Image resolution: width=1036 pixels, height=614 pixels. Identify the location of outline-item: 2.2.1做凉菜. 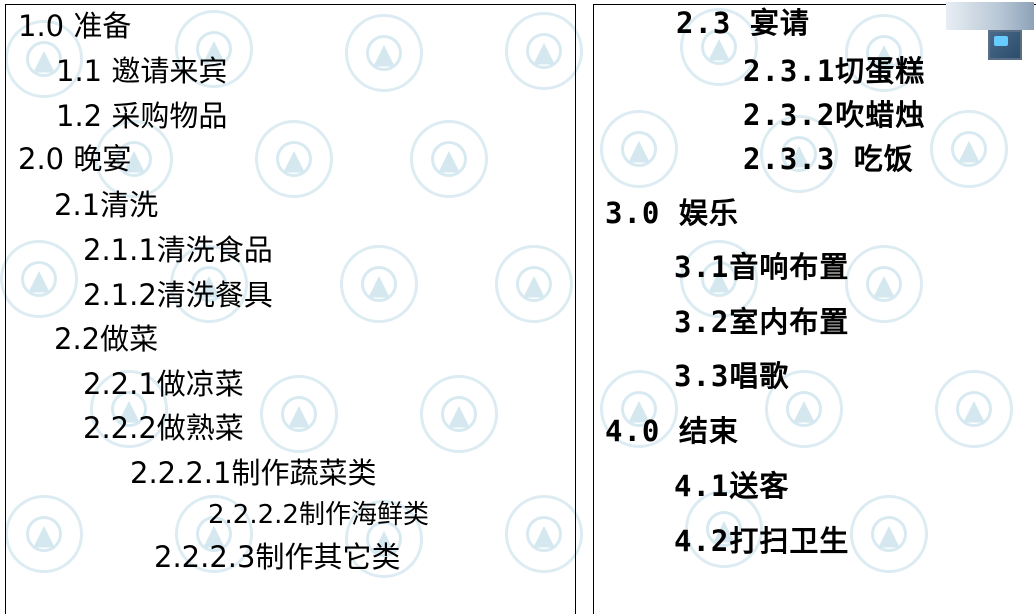
(163, 384).